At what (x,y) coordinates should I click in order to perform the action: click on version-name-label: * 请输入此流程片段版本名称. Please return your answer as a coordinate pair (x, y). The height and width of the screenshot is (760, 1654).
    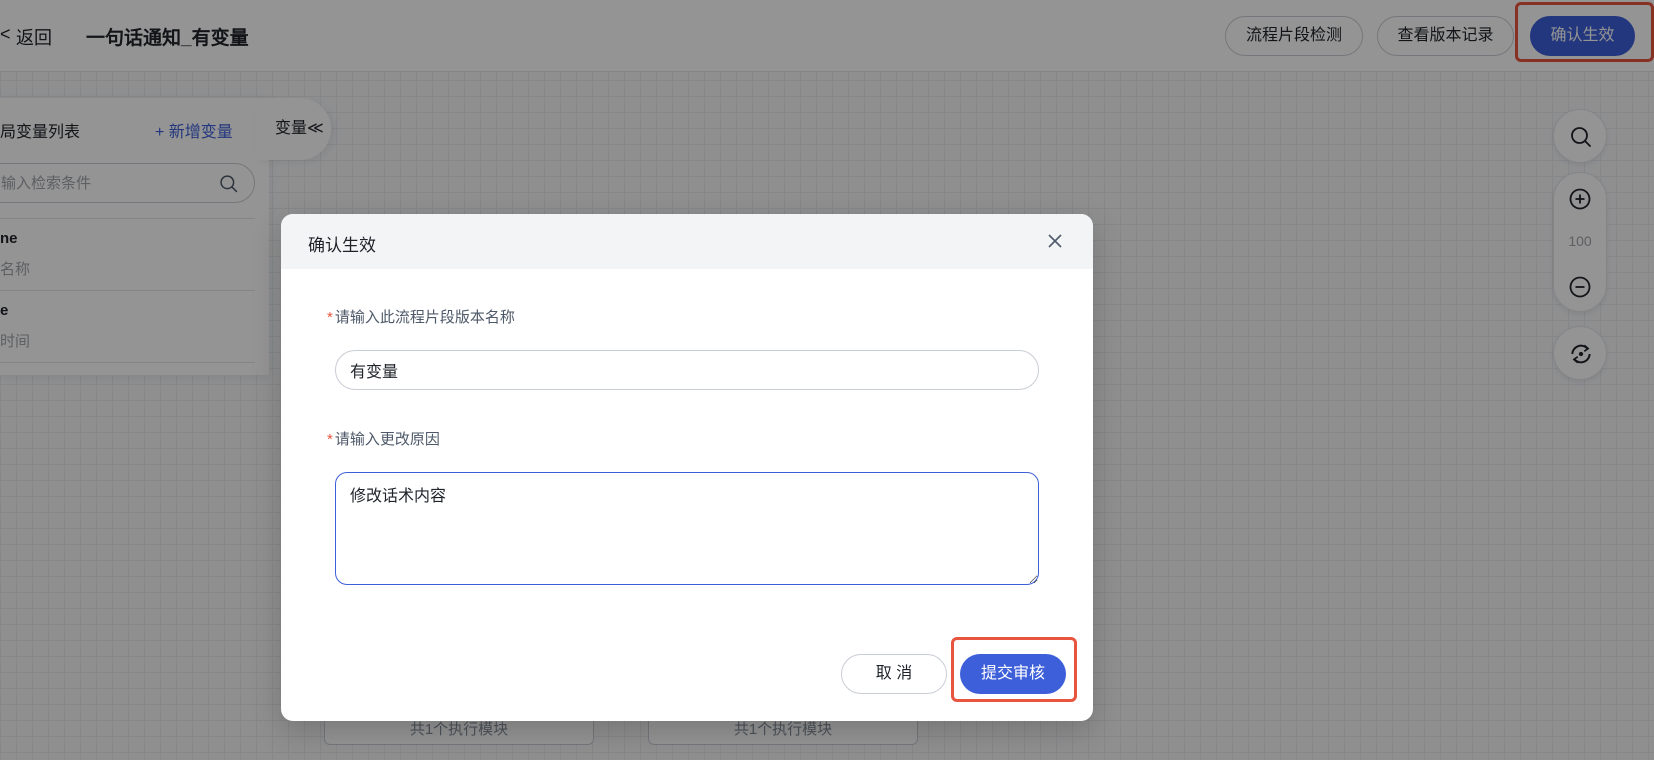
    Looking at the image, I should click on (421, 316).